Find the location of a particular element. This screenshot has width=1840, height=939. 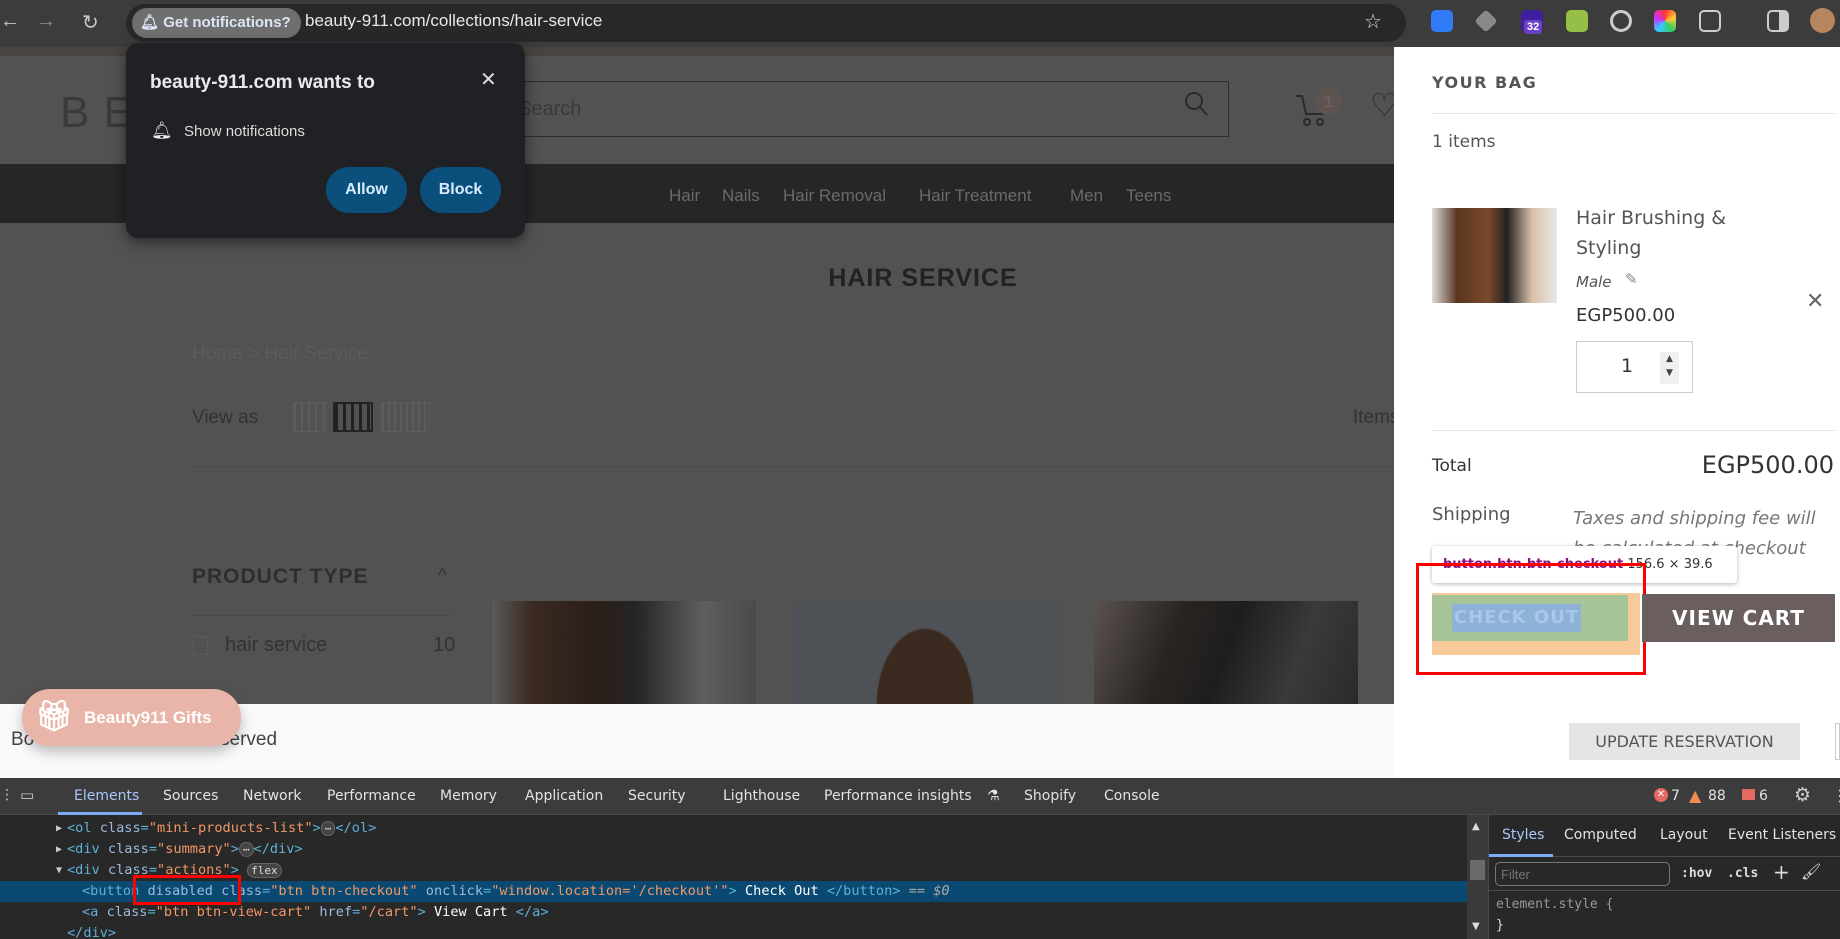

remove-item-icon: ✕ is located at coordinates (1815, 301).